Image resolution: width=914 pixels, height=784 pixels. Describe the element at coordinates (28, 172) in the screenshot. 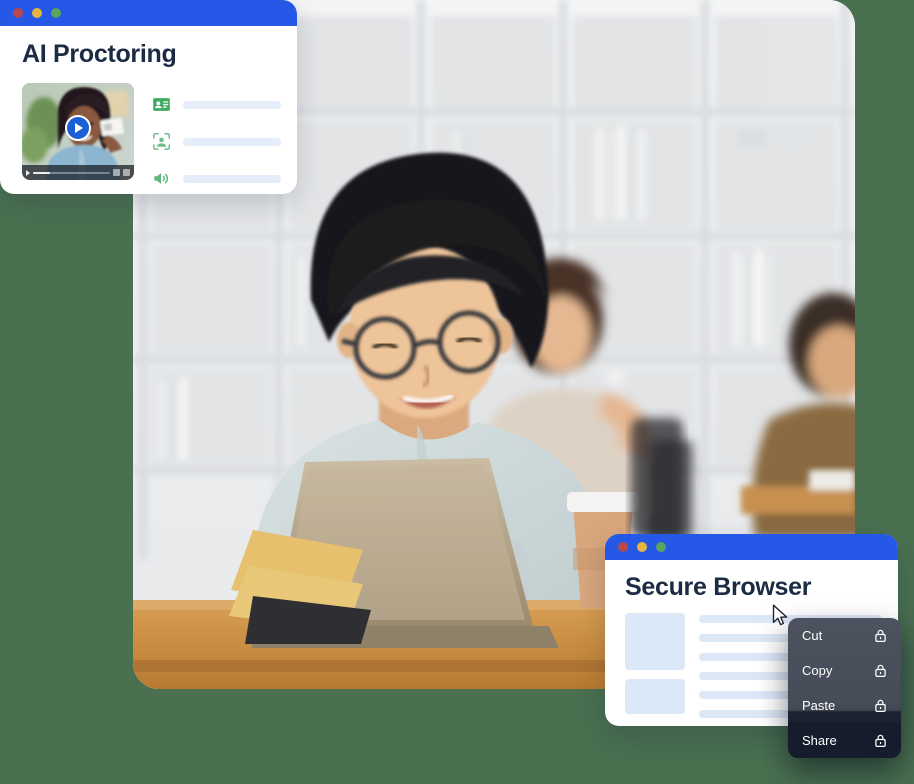

I see `scrubber-play-icon` at that location.